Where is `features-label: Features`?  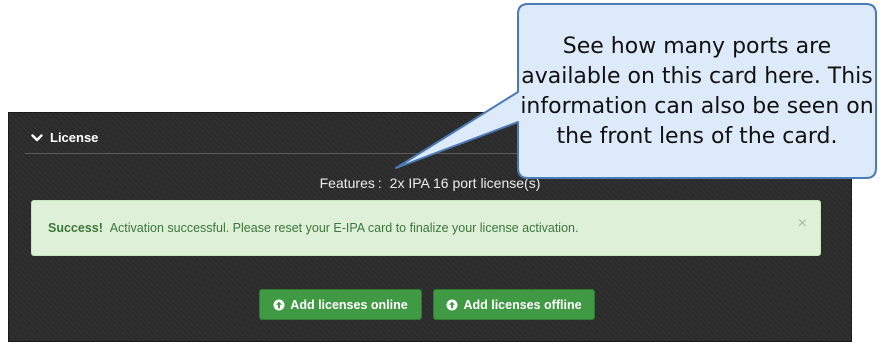 features-label: Features is located at coordinates (347, 183).